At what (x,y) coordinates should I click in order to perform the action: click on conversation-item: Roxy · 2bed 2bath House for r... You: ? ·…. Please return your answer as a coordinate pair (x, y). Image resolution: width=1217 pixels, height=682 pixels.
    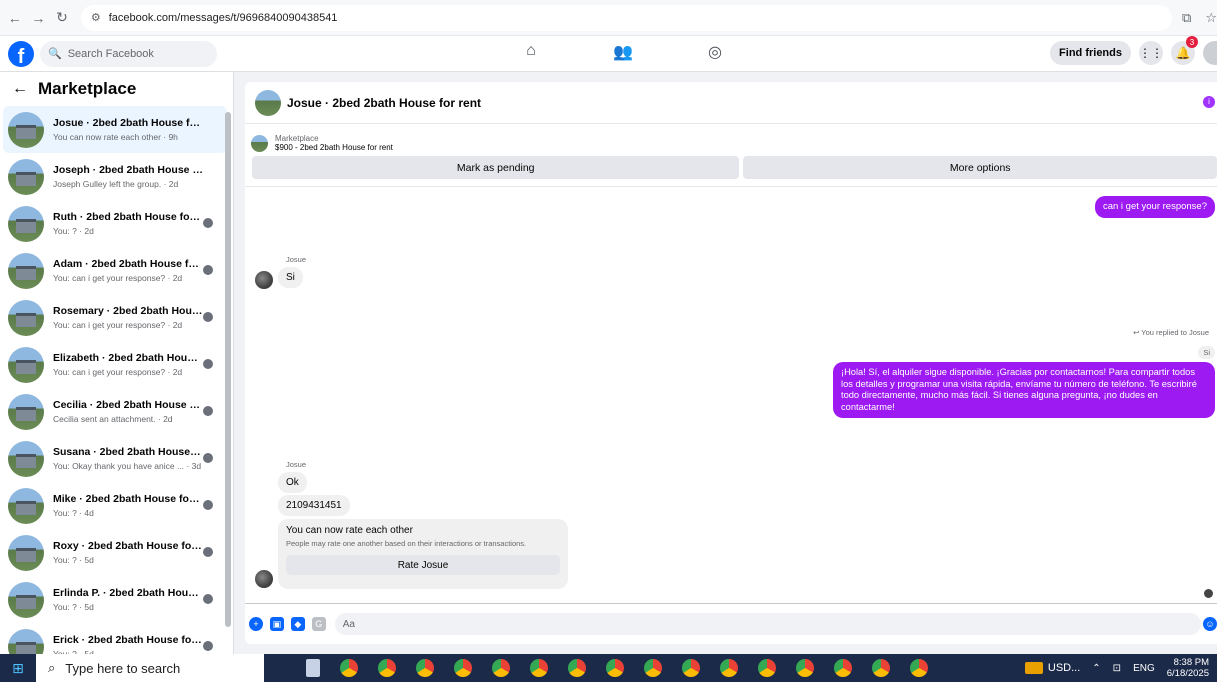
    Looking at the image, I should click on (116, 552).